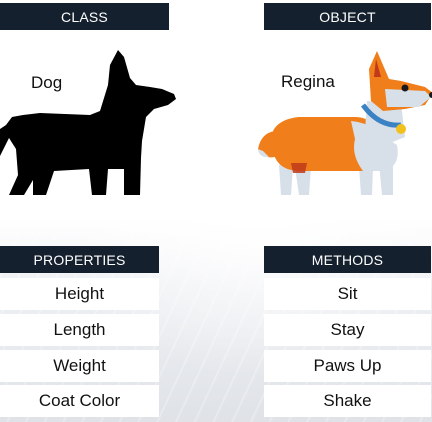 The height and width of the screenshot is (422, 432). What do you see at coordinates (347, 366) in the screenshot?
I see `method-cell-paws-up: Paws Up` at bounding box center [347, 366].